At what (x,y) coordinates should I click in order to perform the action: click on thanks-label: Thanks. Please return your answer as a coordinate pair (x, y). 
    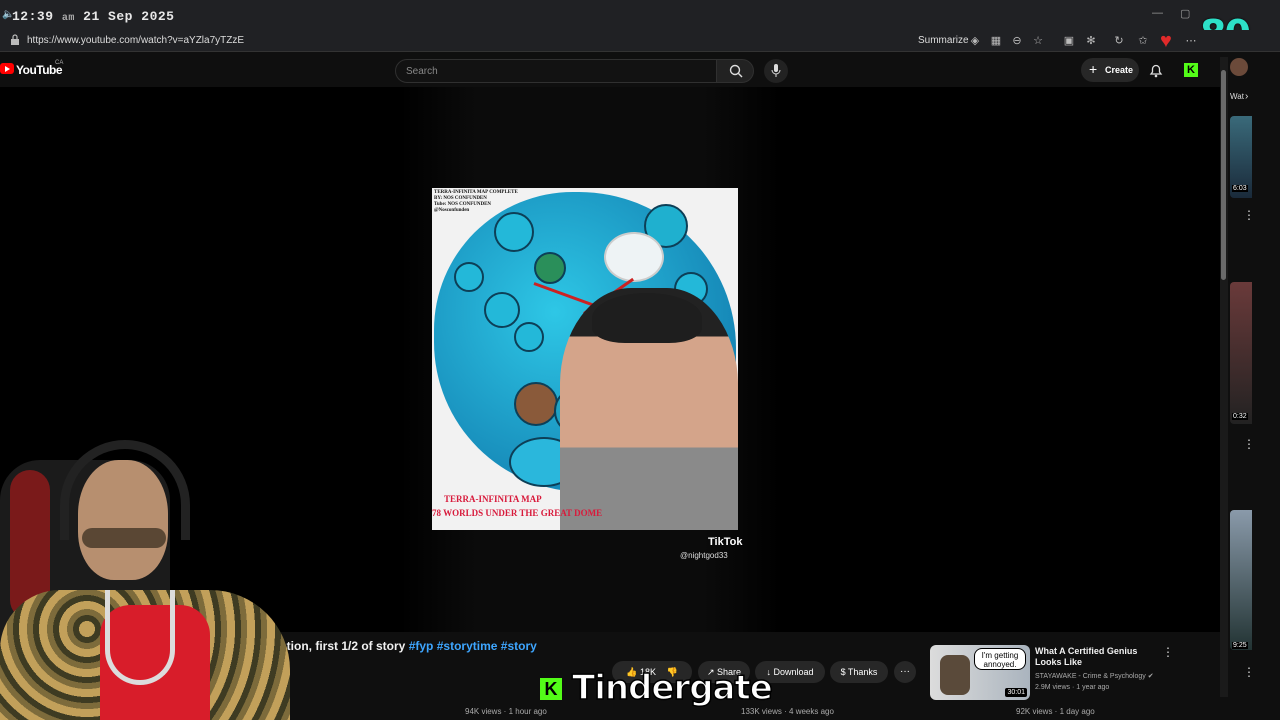
    Looking at the image, I should click on (862, 672).